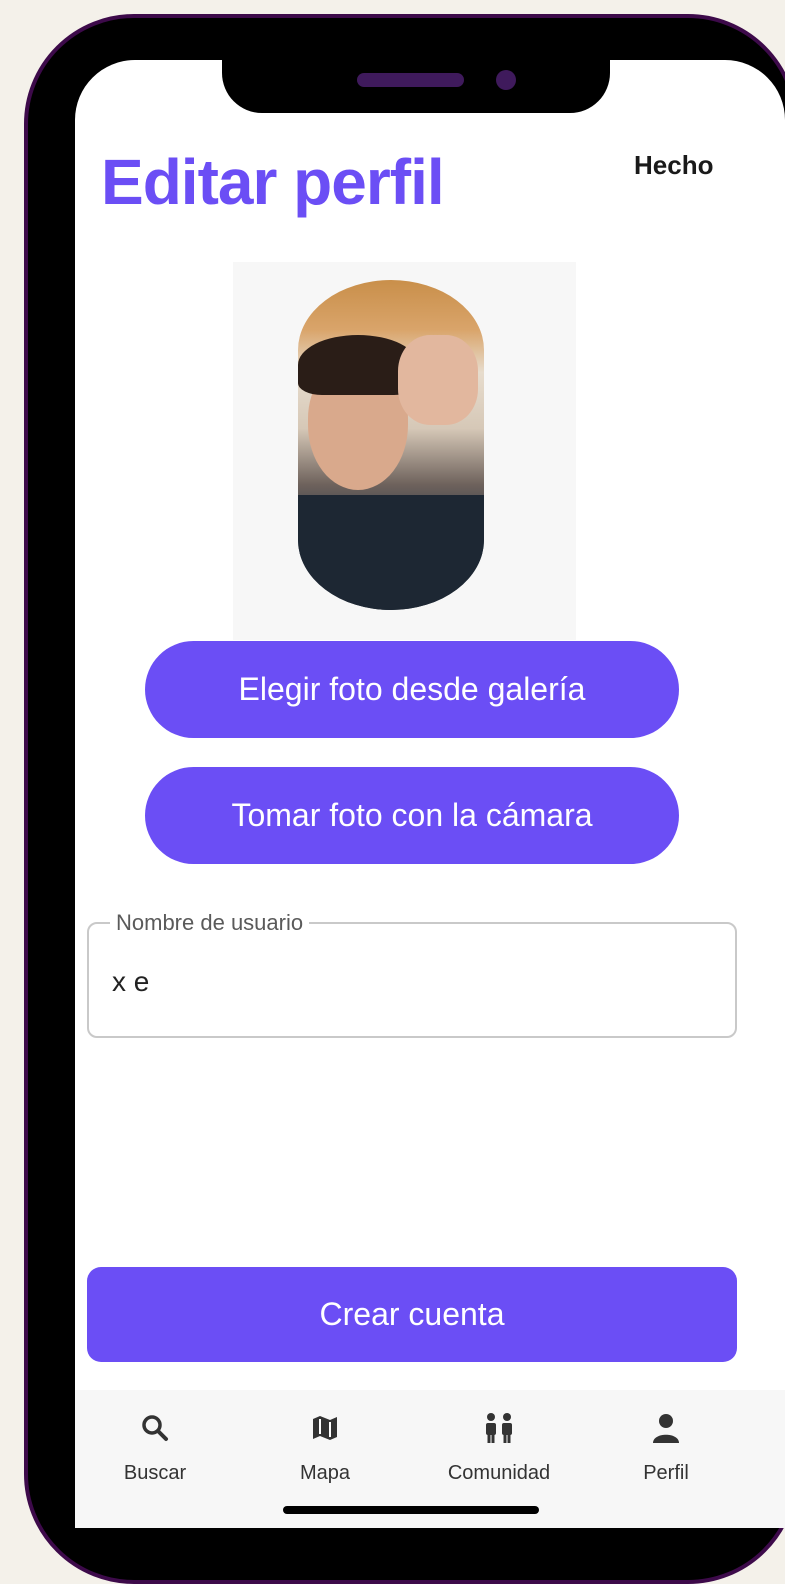 The width and height of the screenshot is (785, 1584). I want to click on profile-icon, so click(666, 1428).